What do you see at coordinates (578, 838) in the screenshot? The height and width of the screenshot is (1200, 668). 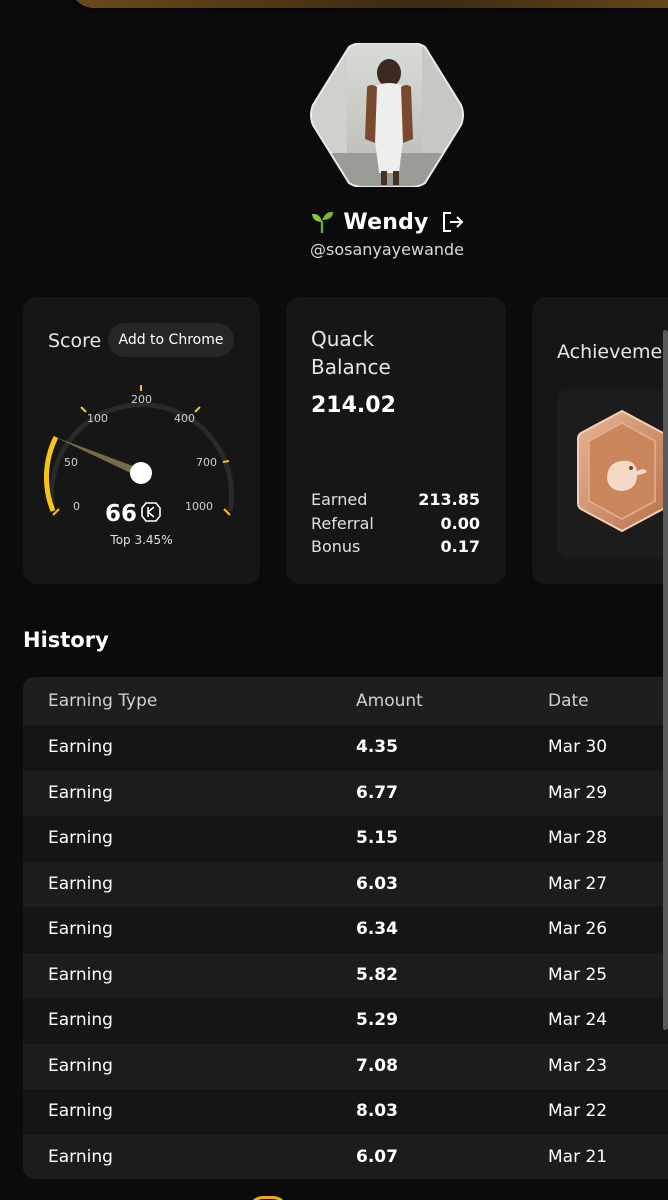 I see `row-date: Mar 28` at bounding box center [578, 838].